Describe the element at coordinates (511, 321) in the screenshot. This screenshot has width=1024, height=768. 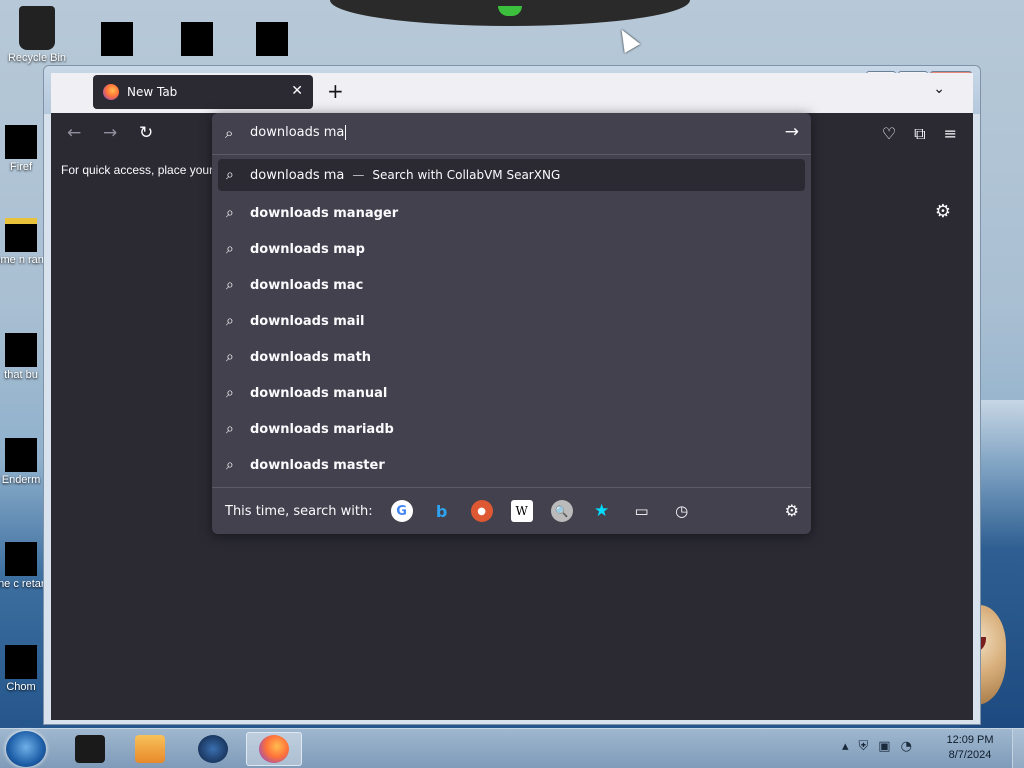
I see `urlbar-suggestion: ⌕ downloads ma il` at that location.